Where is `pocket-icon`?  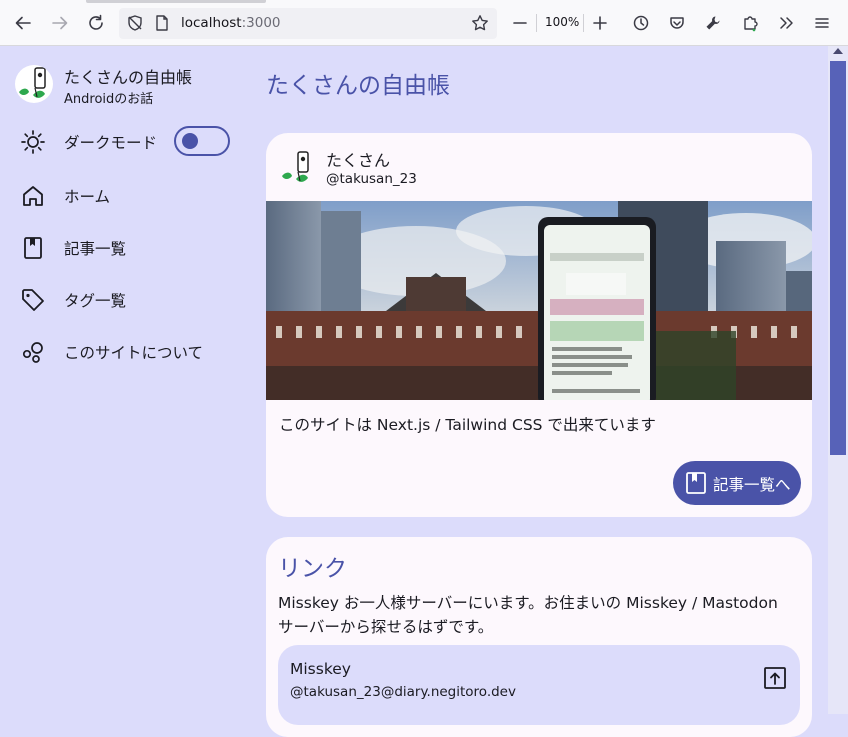
pocket-icon is located at coordinates (677, 23).